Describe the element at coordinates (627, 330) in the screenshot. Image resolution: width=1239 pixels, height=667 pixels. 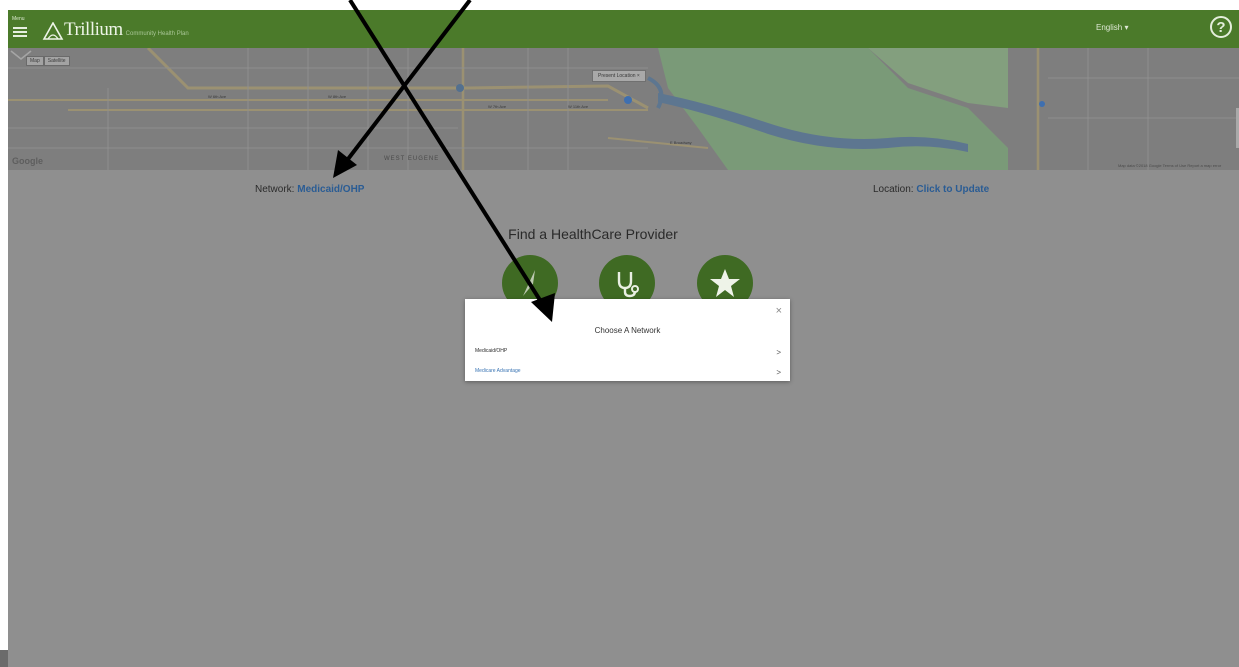
I see `modal-title: Choose A Network` at that location.